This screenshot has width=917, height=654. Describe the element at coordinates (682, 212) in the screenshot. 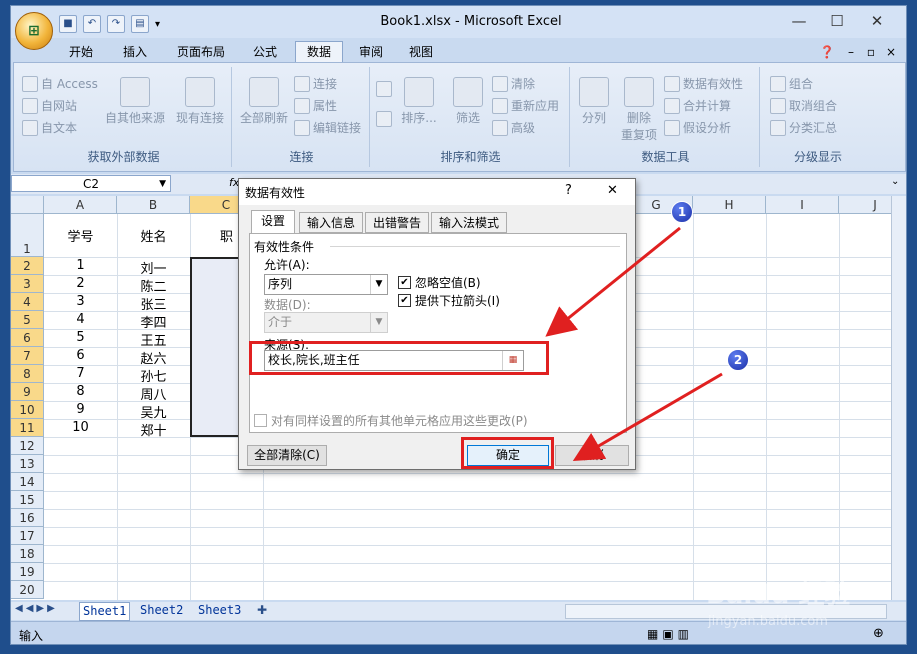

I see `step-badge-1: 1` at that location.